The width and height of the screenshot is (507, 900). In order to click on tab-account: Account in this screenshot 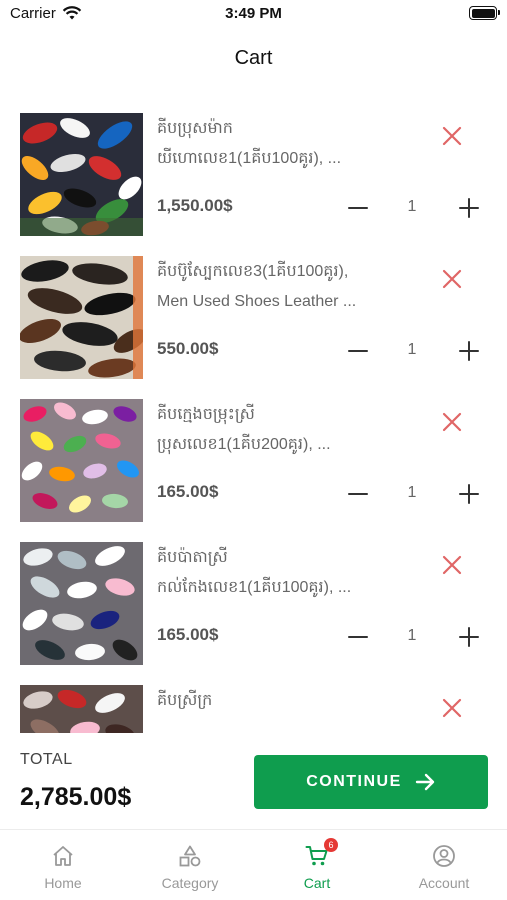, I will do `click(444, 865)`.